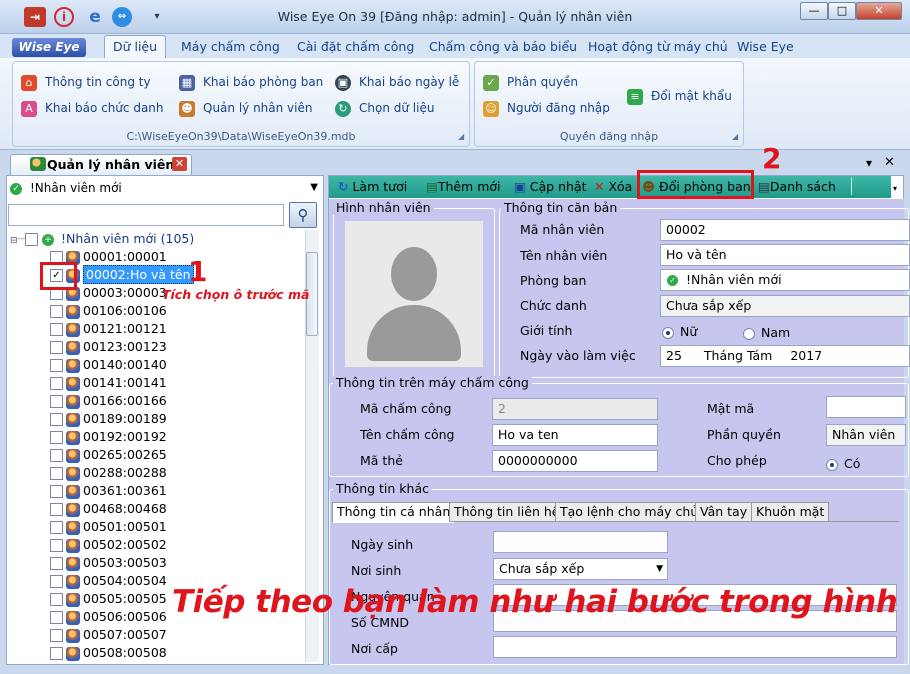  Describe the element at coordinates (463, 187) in the screenshot. I see `add-new-button: ▤Thêm mới` at that location.